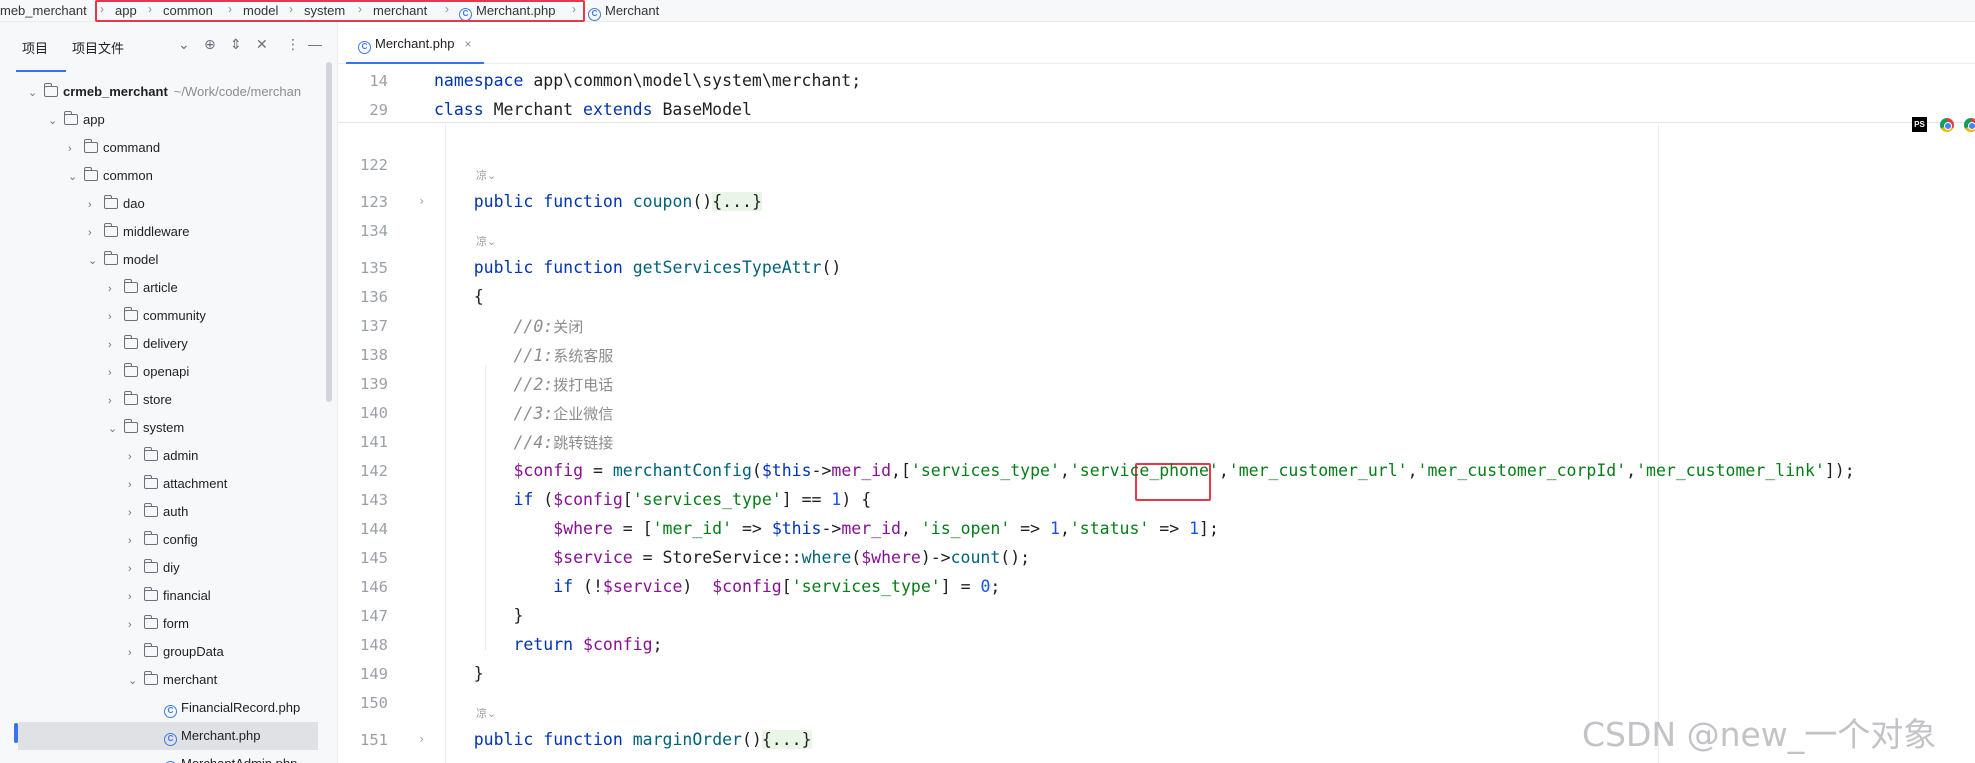 The image size is (1975, 763). What do you see at coordinates (176, 623) in the screenshot?
I see `tree-item-label: form` at bounding box center [176, 623].